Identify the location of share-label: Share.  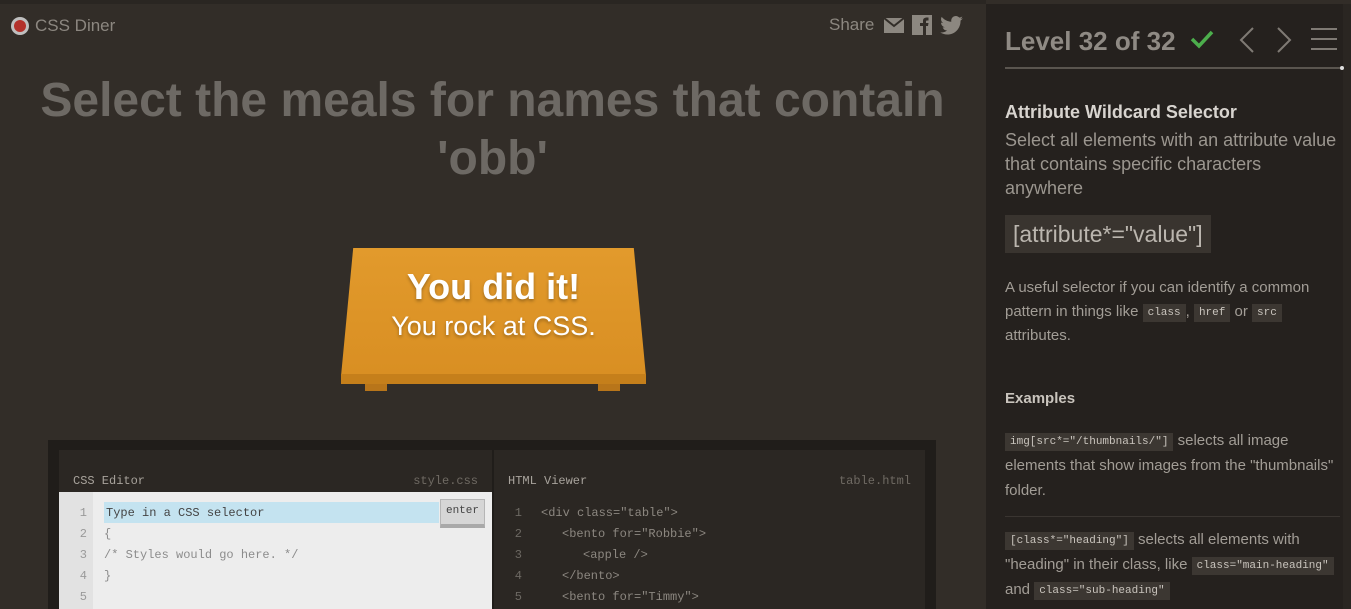
(852, 24).